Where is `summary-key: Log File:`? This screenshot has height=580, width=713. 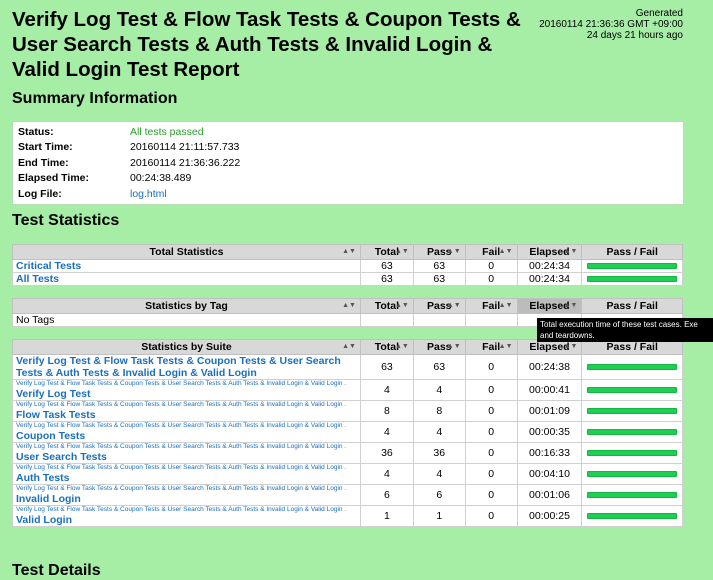 summary-key: Log File: is located at coordinates (40, 193).